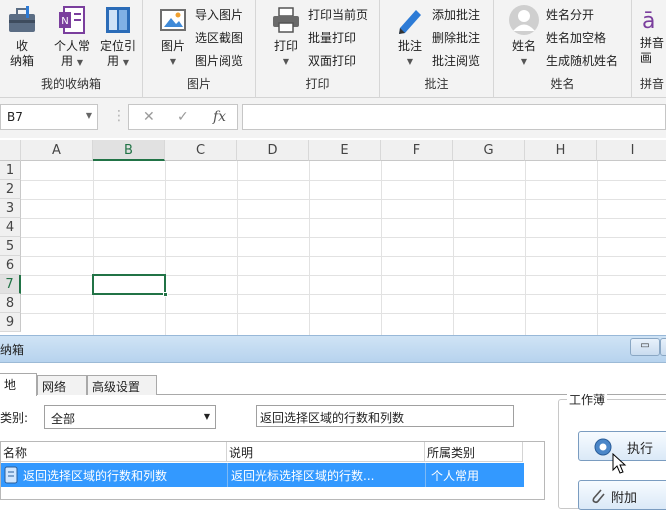 This screenshot has height=510, width=666. Describe the element at coordinates (338, 14) in the screenshot. I see `print-current-page-button: 打印当前页` at that location.